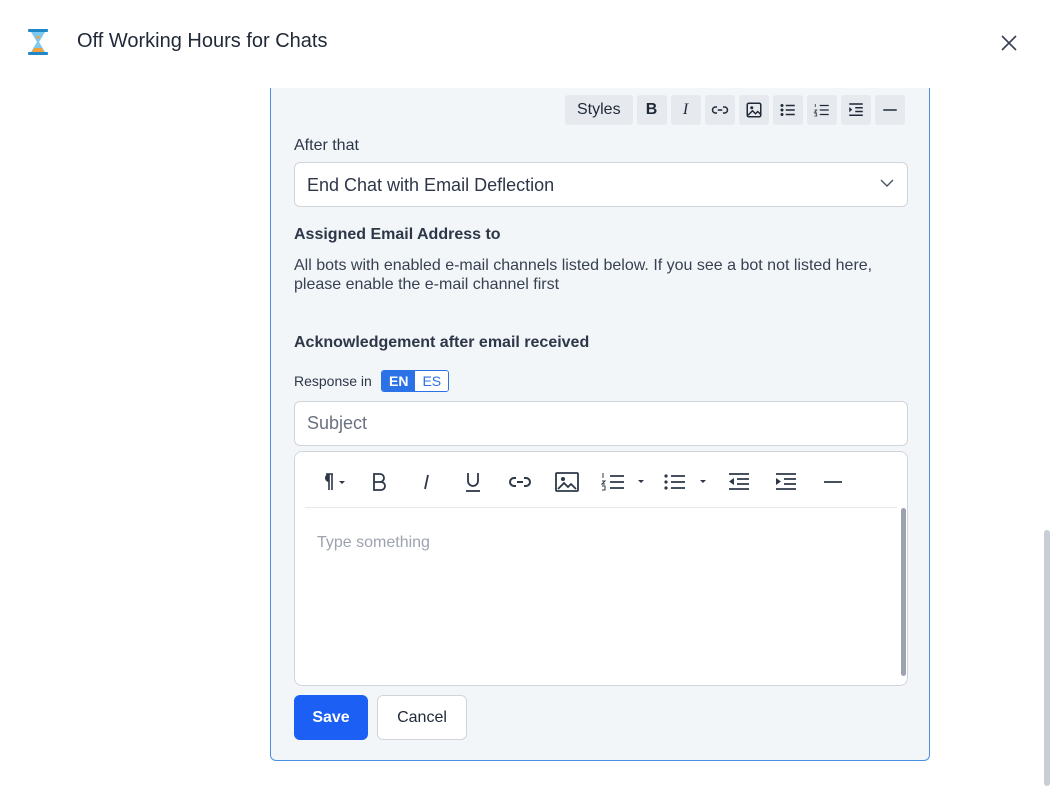 The height and width of the screenshot is (786, 1051). I want to click on editor-bullet-list-dropdown, so click(689, 482).